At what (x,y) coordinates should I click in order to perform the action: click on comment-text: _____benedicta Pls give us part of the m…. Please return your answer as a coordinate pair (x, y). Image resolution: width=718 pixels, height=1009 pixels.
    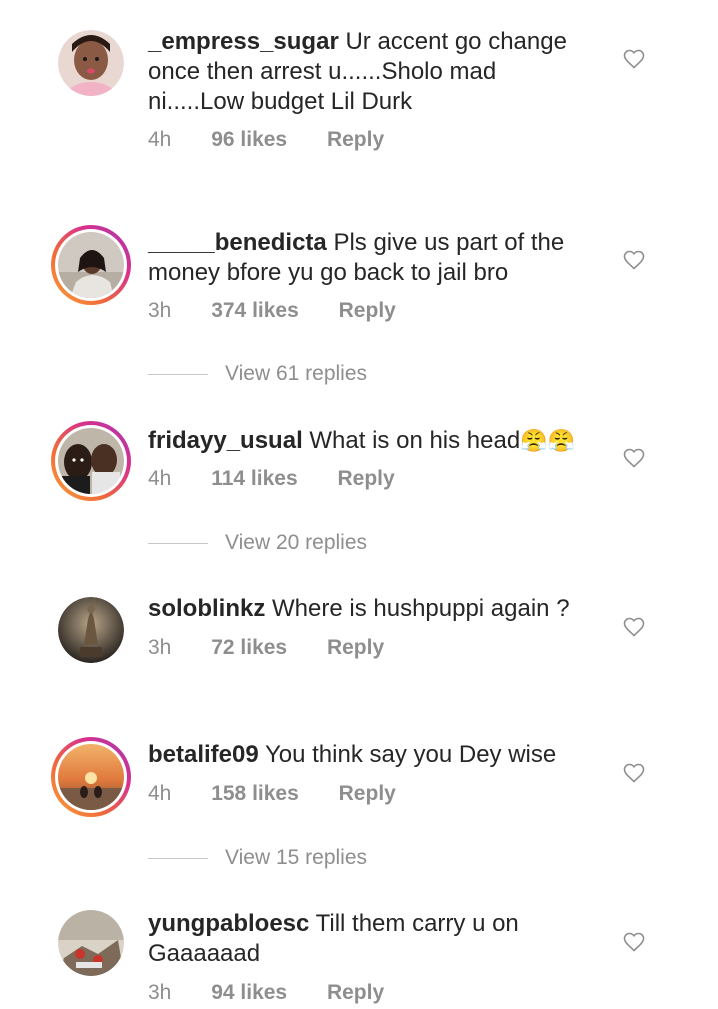
    Looking at the image, I should click on (373, 258).